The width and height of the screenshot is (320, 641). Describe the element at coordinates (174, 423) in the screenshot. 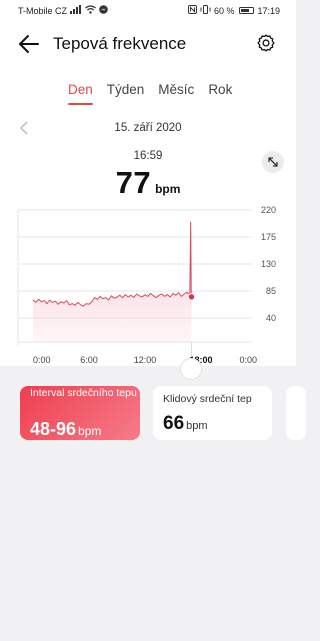

I see `card-value: 66` at that location.